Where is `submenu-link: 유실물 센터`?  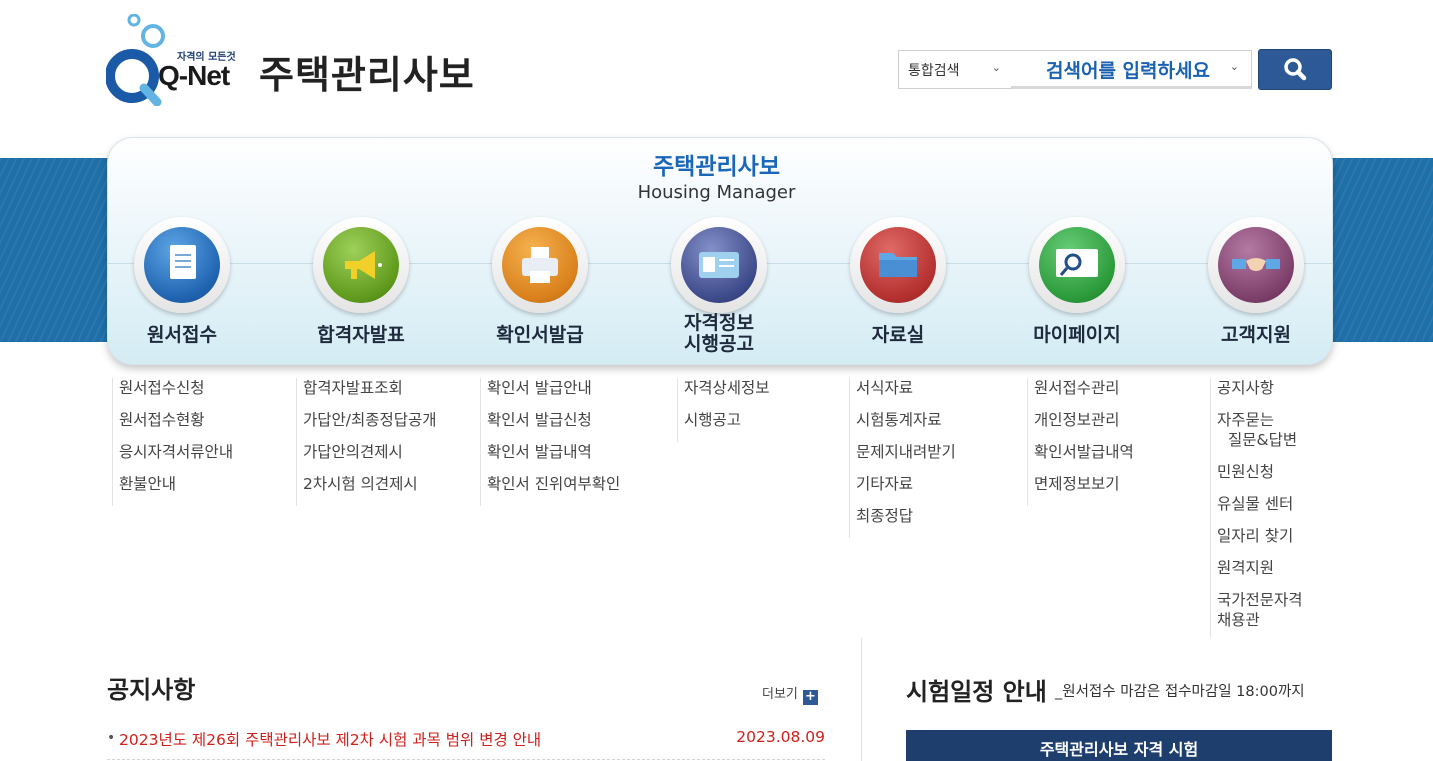
submenu-link: 유실물 센터 is located at coordinates (1278, 504).